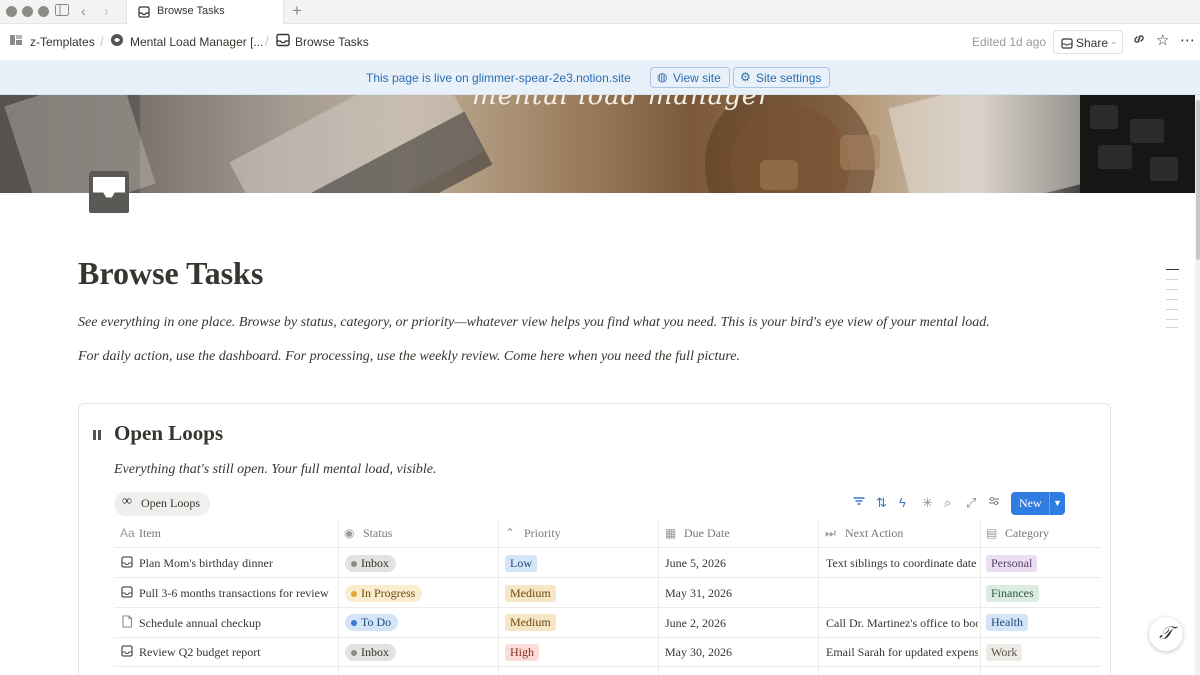 This screenshot has height=675, width=1200. I want to click on sidebar-toggle-icon, so click(62, 11).